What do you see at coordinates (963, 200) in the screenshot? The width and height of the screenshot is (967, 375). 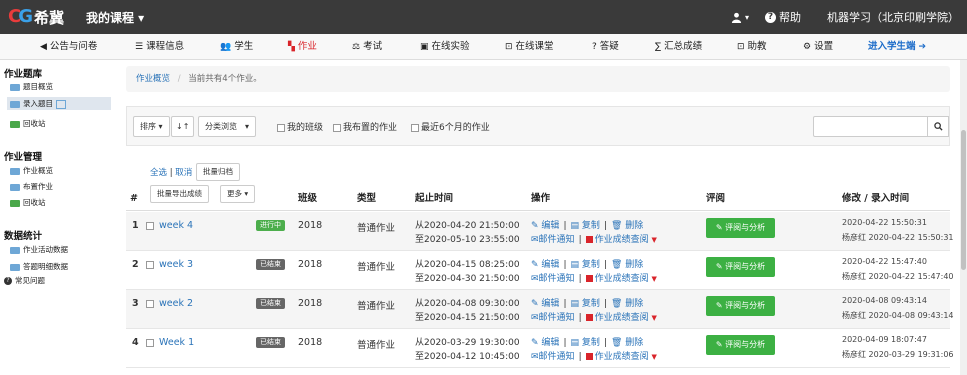 I see `scrollbar-thumb` at bounding box center [963, 200].